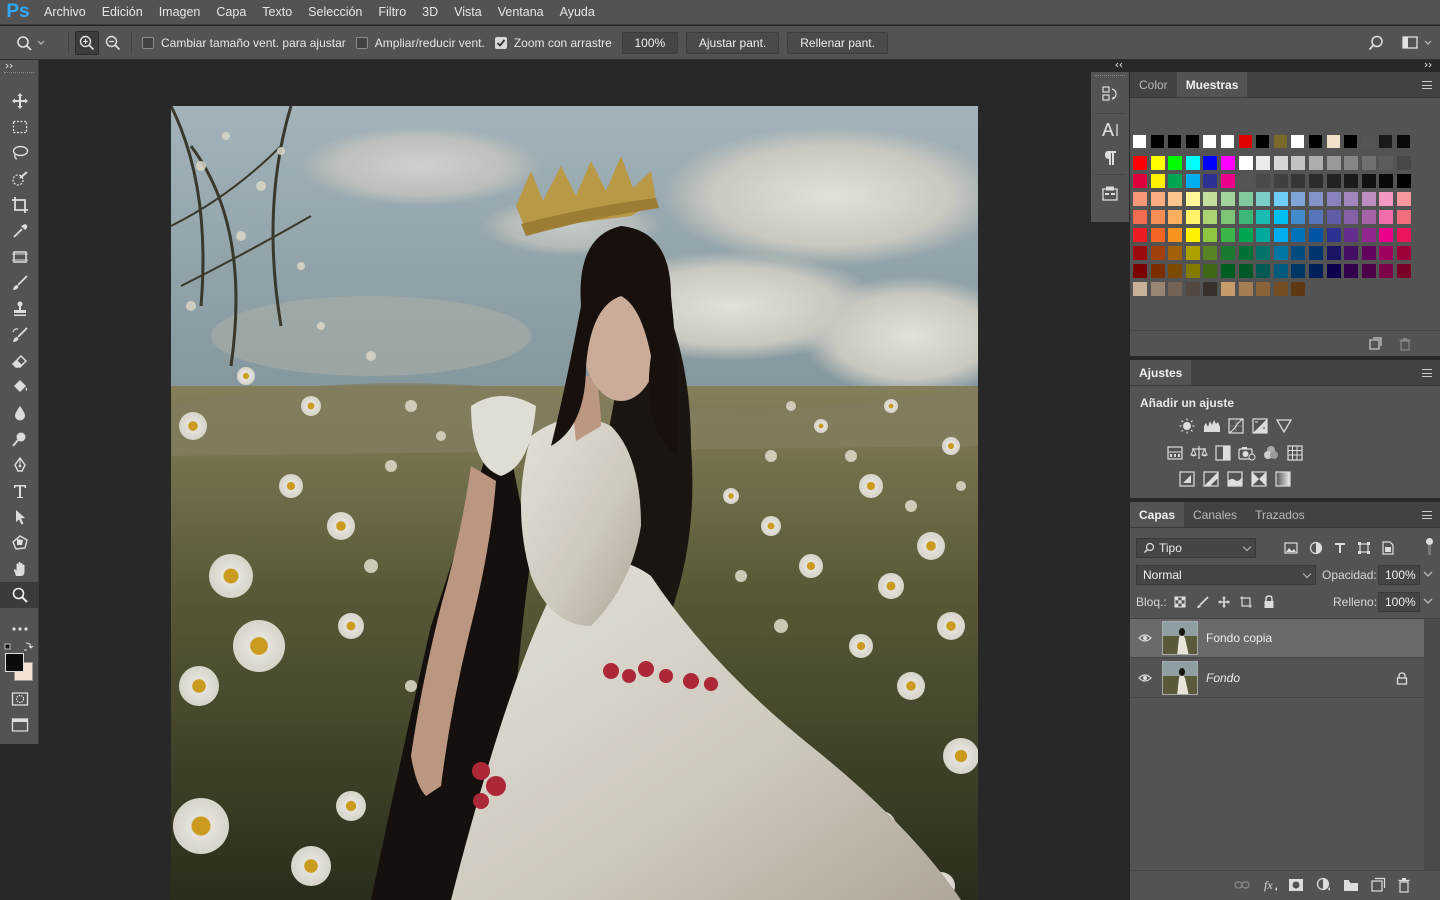 This screenshot has height=900, width=1440. What do you see at coordinates (1110, 158) in the screenshot?
I see `paragraph-panel-button` at bounding box center [1110, 158].